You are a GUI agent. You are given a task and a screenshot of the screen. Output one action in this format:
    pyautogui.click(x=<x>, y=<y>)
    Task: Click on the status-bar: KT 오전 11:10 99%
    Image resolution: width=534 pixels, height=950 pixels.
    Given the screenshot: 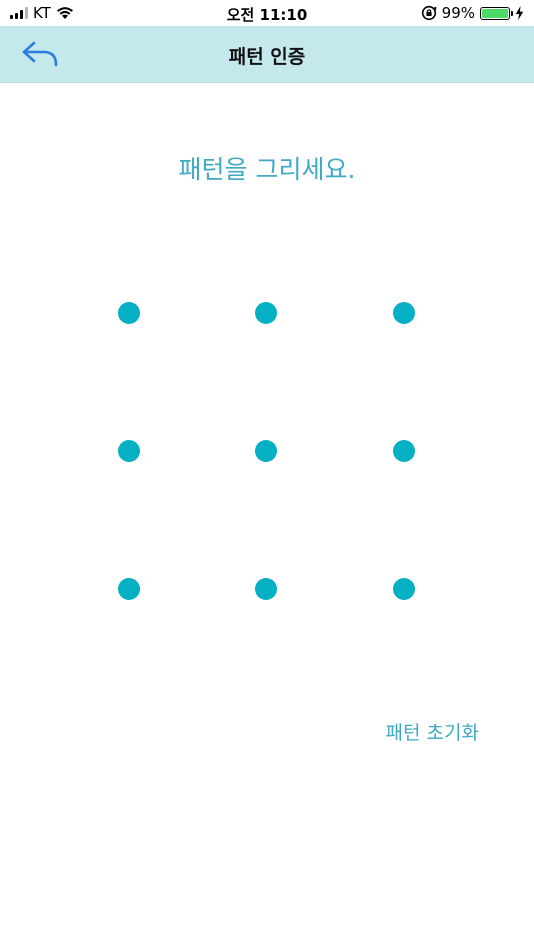 What is the action you would take?
    pyautogui.click(x=267, y=13)
    